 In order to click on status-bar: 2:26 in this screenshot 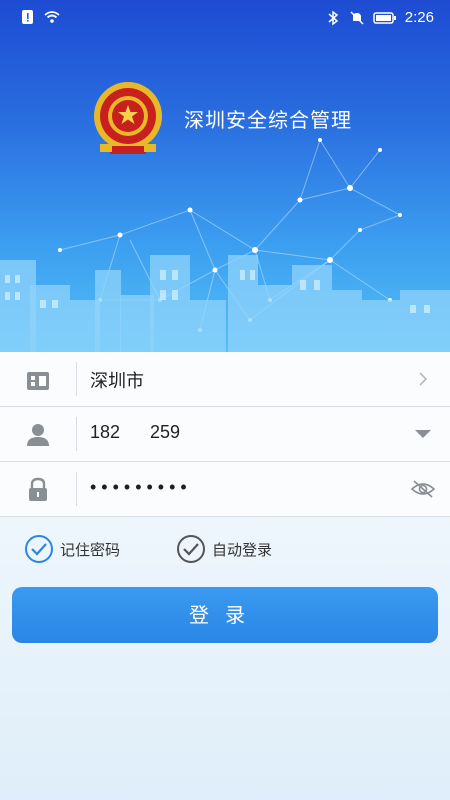, I will do `click(225, 17)`.